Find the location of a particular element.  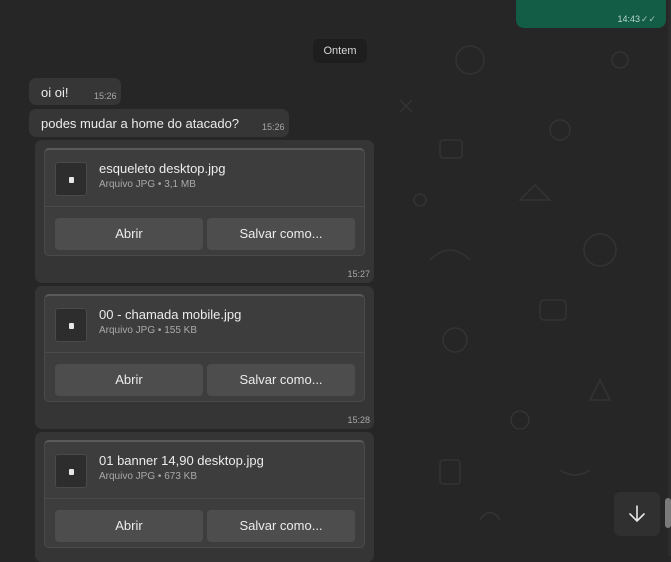

file-meta: Arquivo JPG • 3,1 MB is located at coordinates (147, 184).